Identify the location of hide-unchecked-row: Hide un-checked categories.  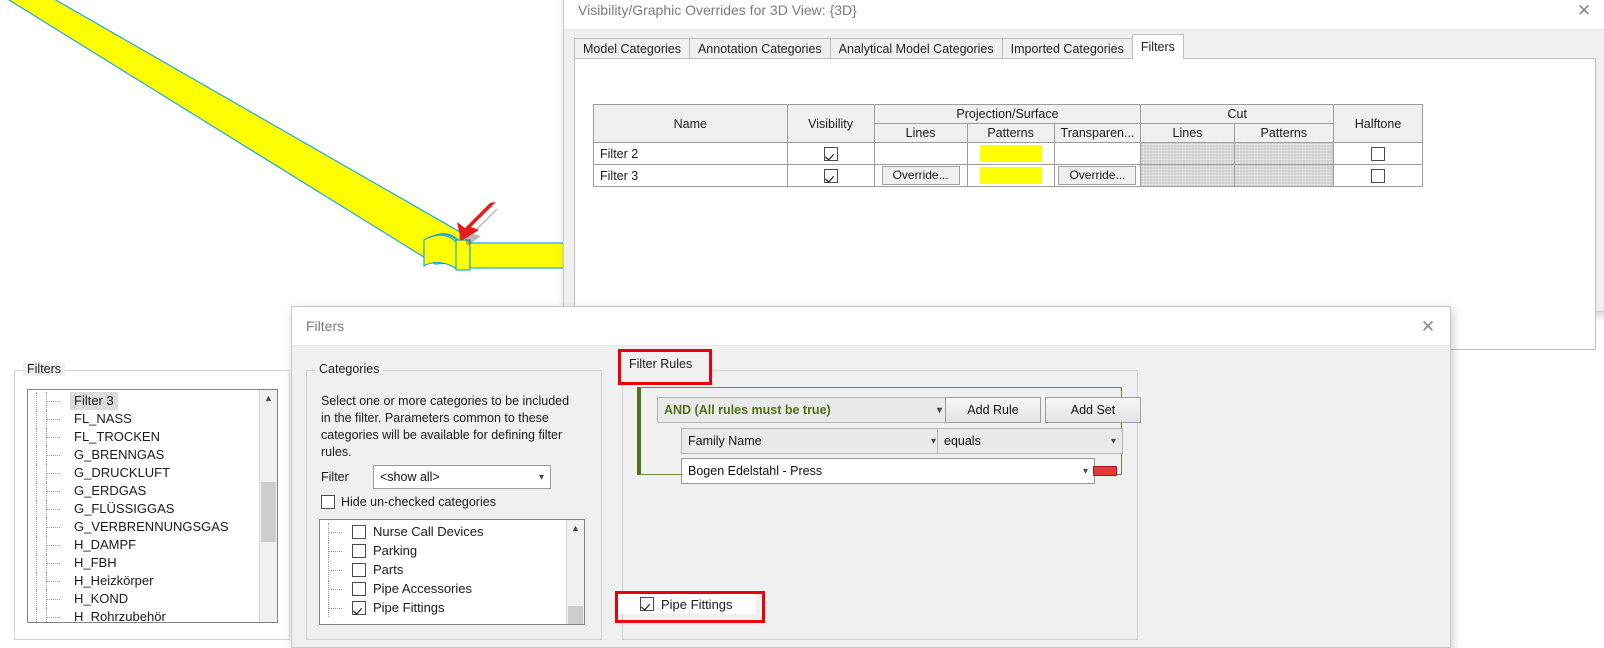
(408, 502).